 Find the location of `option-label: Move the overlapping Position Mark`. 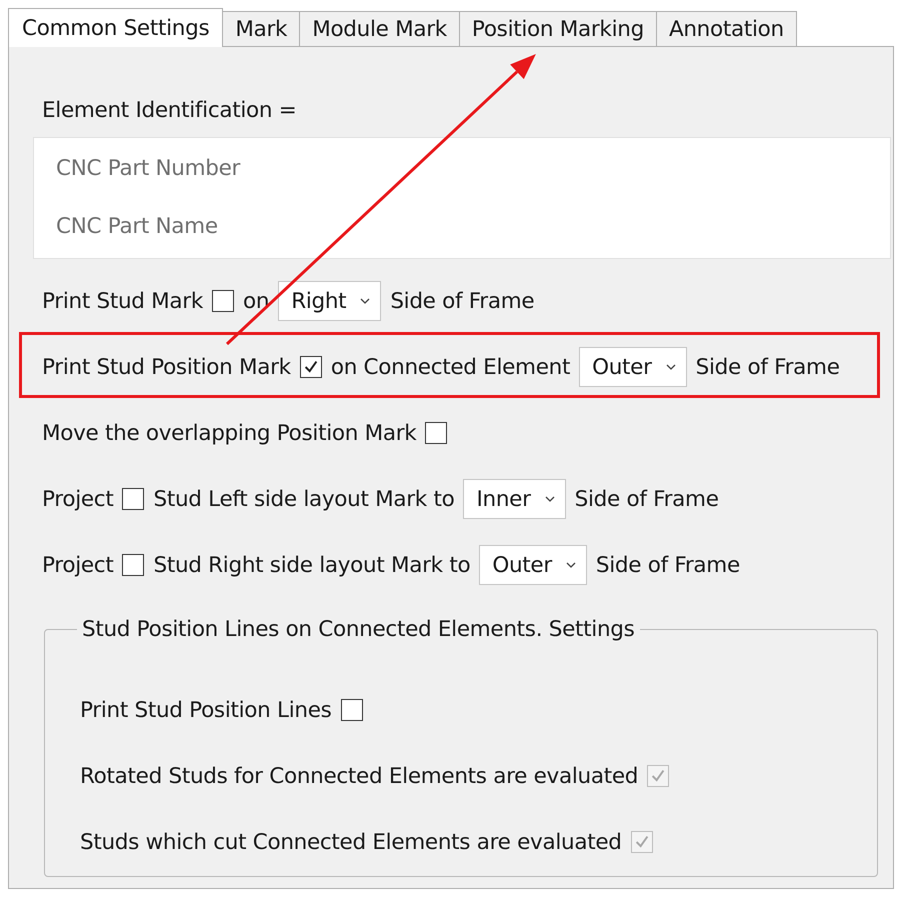

option-label: Move the overlapping Position Mark is located at coordinates (229, 433).